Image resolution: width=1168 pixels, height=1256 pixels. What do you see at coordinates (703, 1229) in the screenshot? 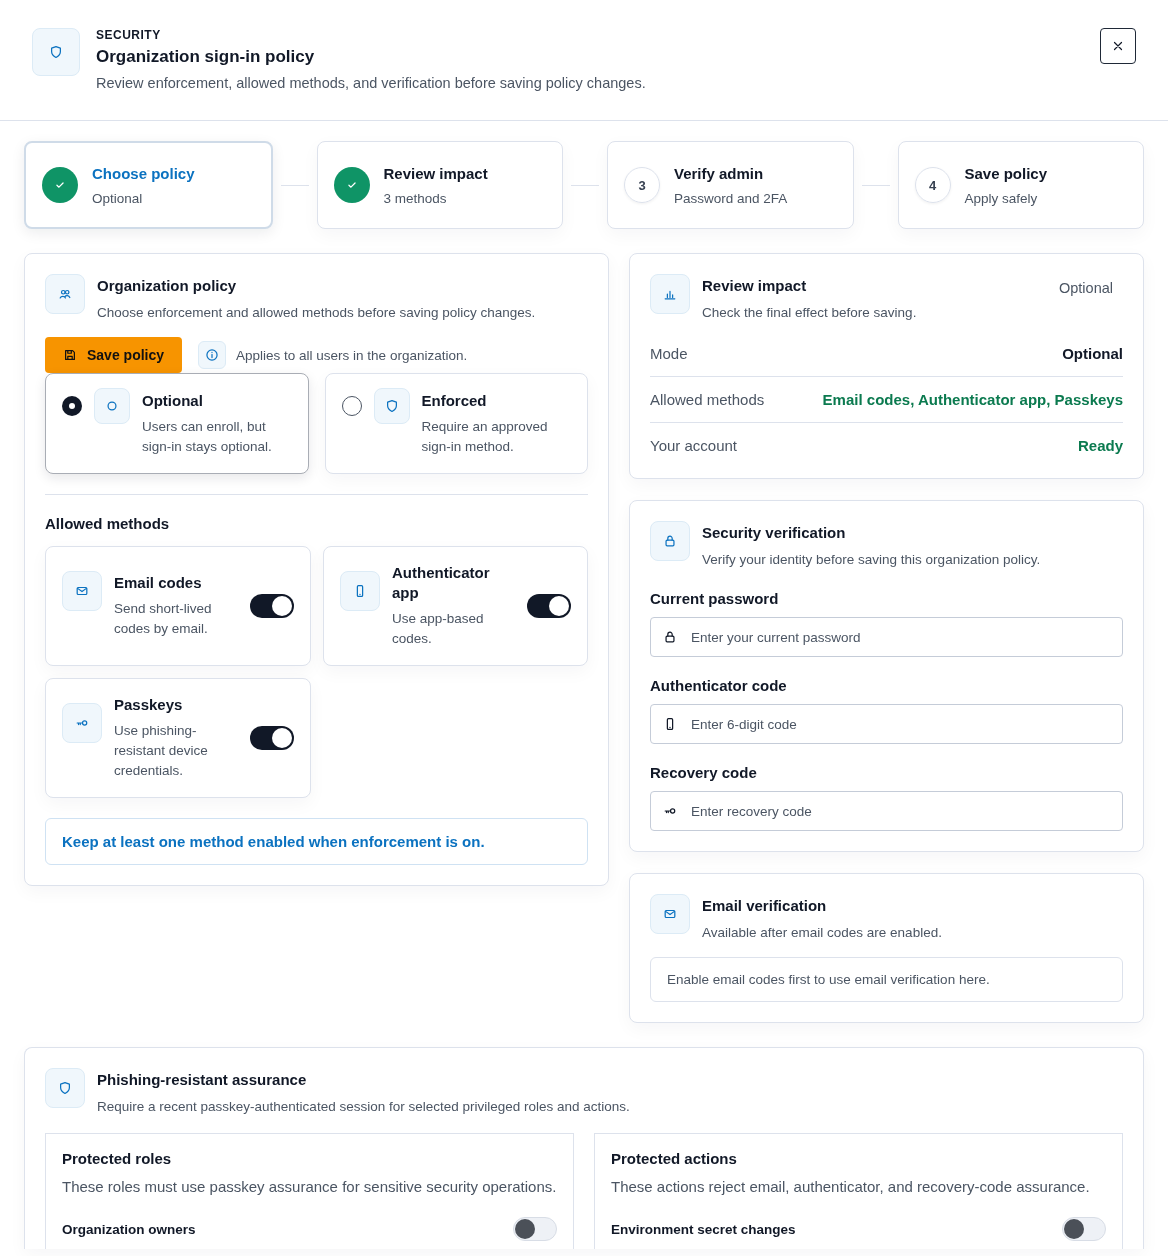
I see `setting-label: Environment secret changes` at bounding box center [703, 1229].